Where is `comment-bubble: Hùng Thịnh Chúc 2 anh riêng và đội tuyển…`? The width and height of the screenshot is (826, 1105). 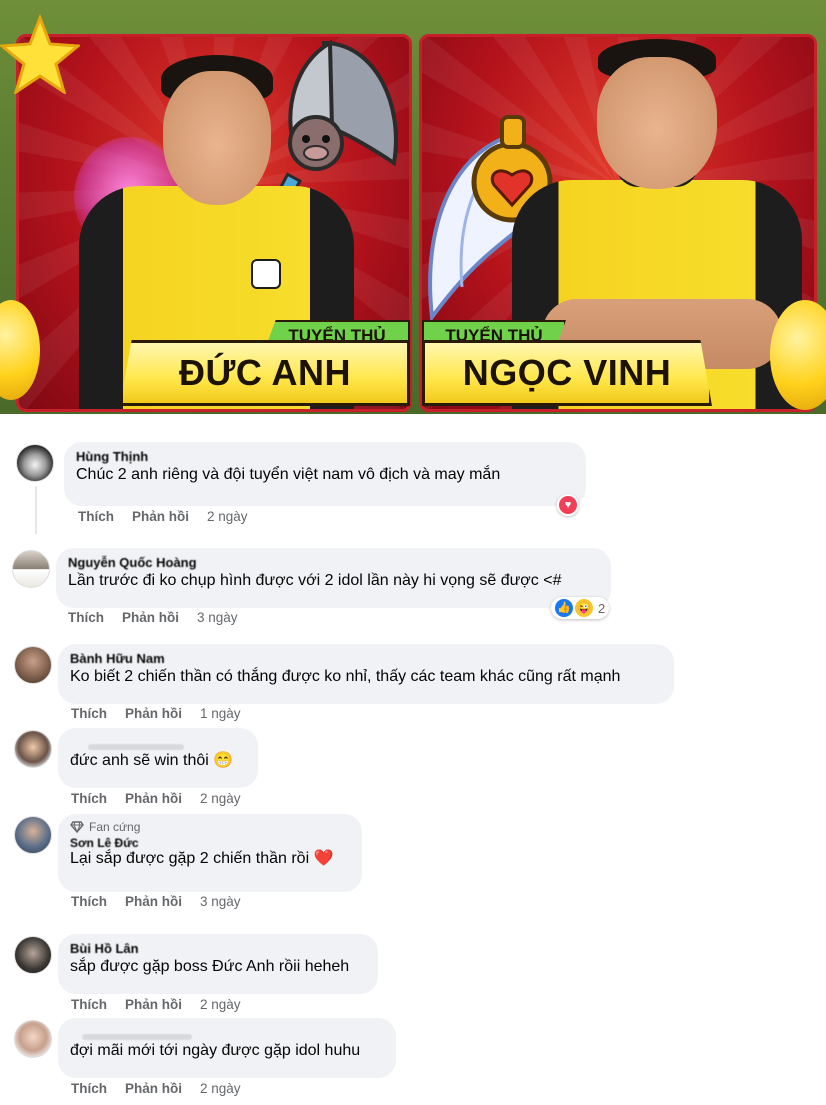
comment-bubble: Hùng Thịnh Chúc 2 anh riêng và đội tuyển… is located at coordinates (325, 474).